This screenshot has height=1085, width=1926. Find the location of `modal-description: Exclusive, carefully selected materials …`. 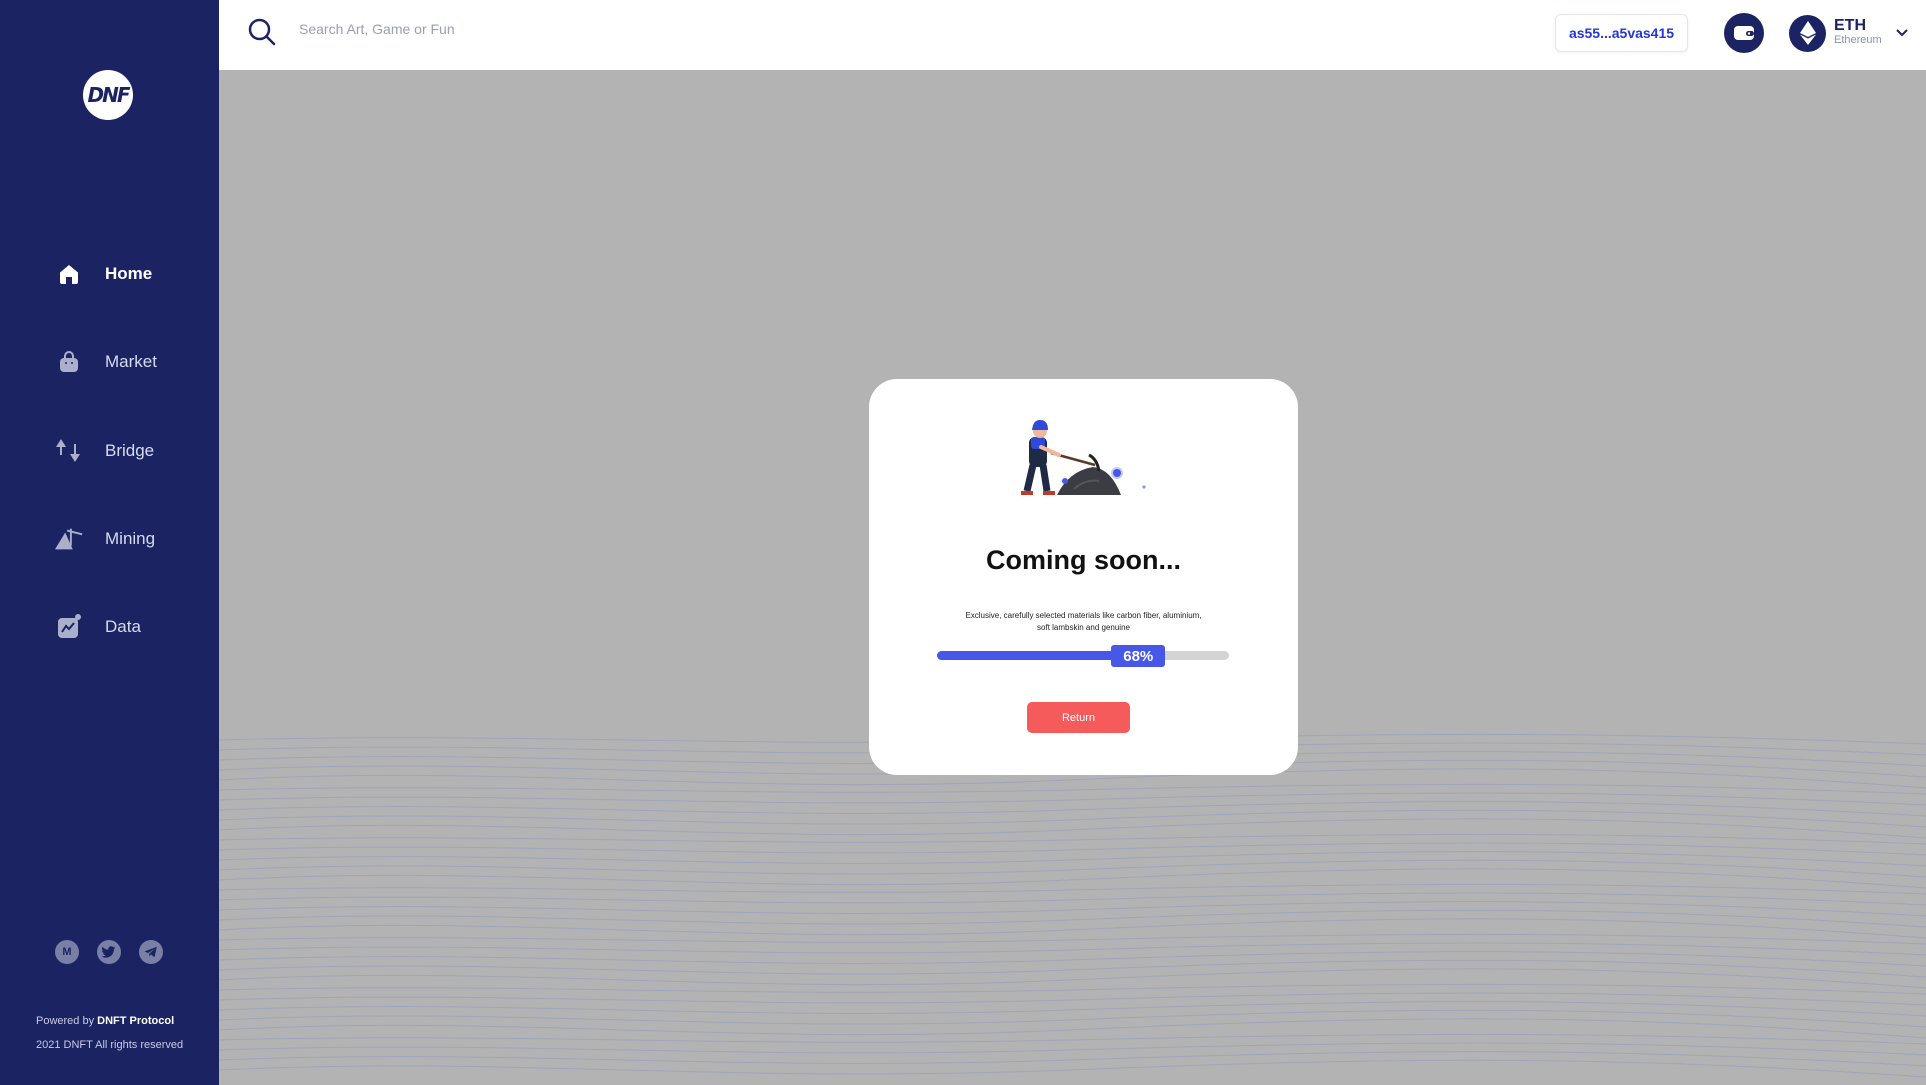

modal-description: Exclusive, carefully selected materials … is located at coordinates (1083, 621).